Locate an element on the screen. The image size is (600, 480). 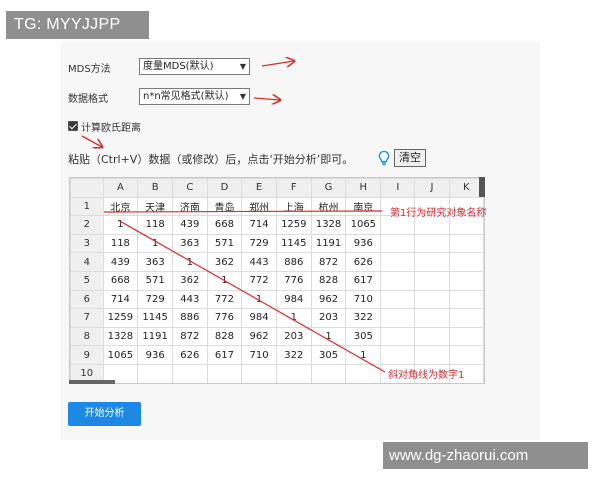
column-header: D is located at coordinates (224, 188).